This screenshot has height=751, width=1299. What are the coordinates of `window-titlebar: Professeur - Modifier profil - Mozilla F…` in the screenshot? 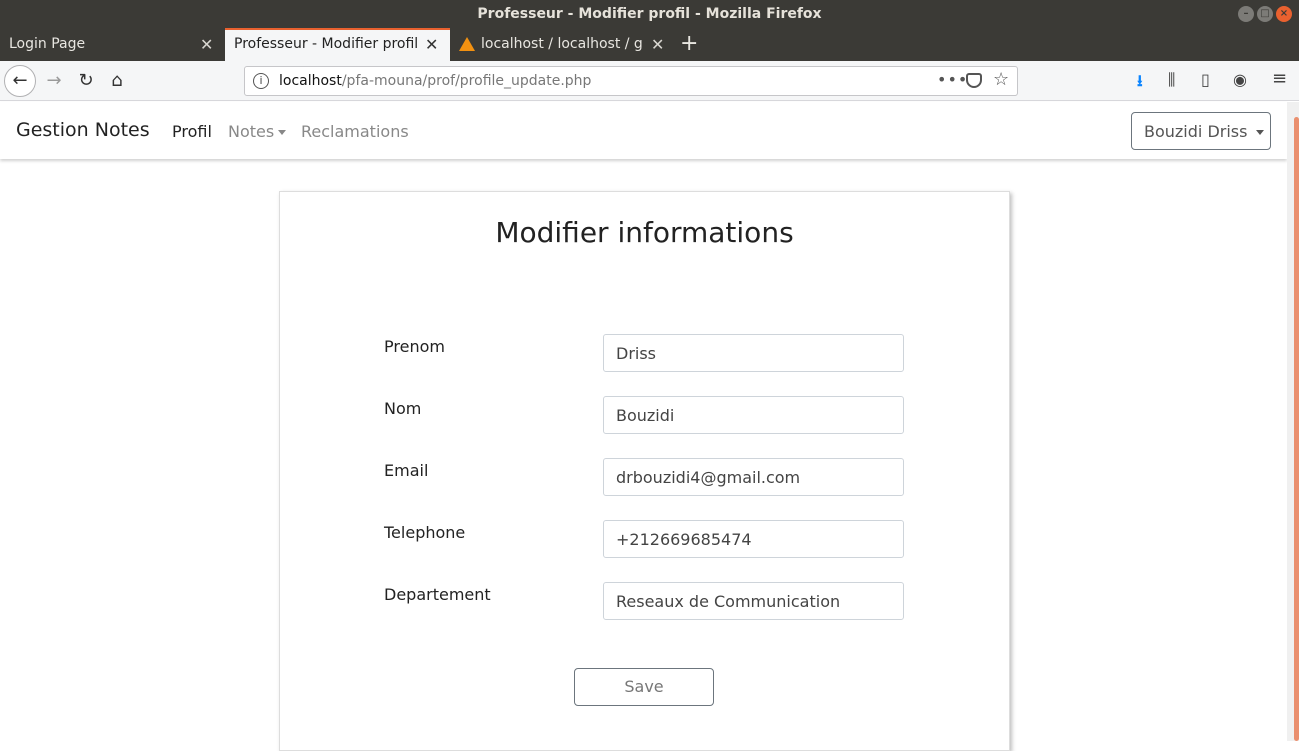 It's located at (649, 14).